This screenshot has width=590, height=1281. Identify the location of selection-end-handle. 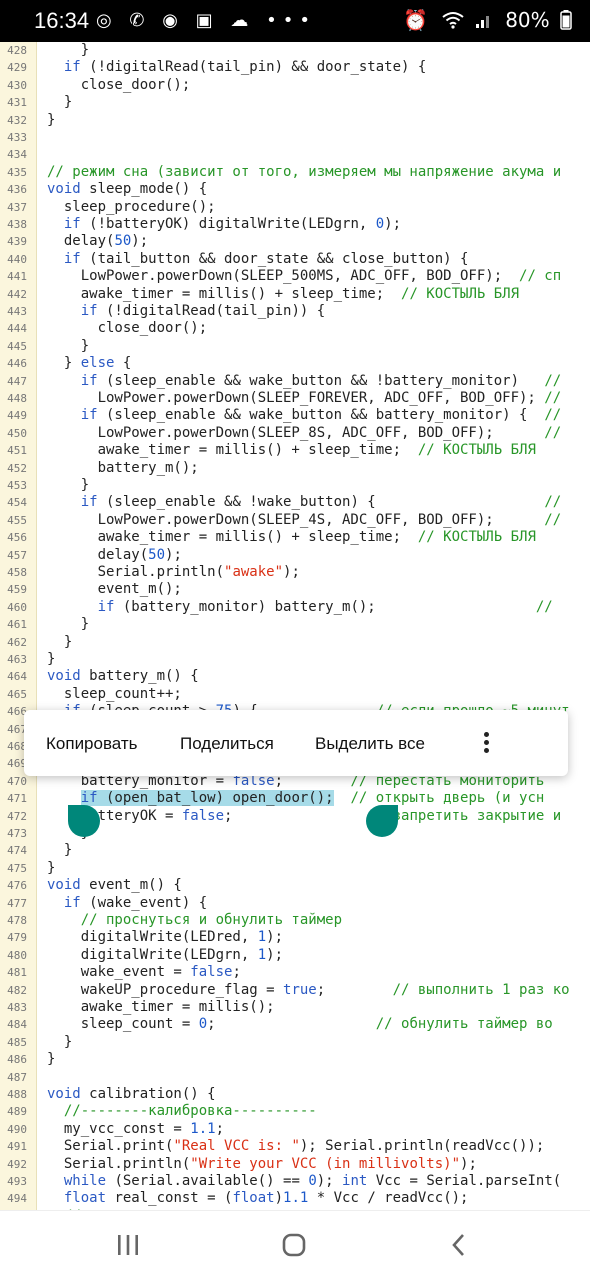
(382, 821).